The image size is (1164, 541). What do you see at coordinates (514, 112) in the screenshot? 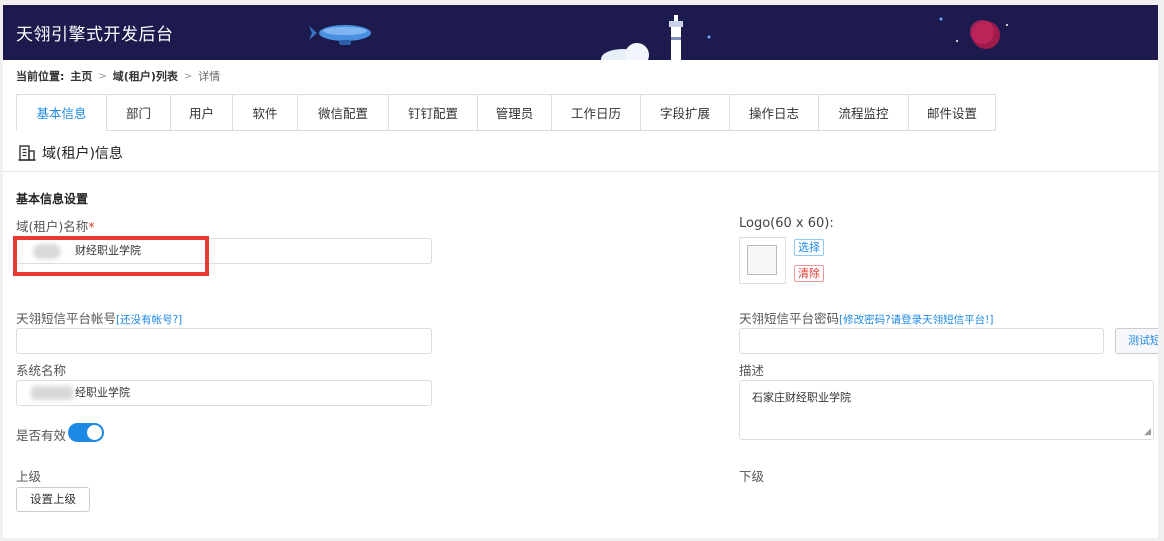
I see `tab-admins: 管理员` at bounding box center [514, 112].